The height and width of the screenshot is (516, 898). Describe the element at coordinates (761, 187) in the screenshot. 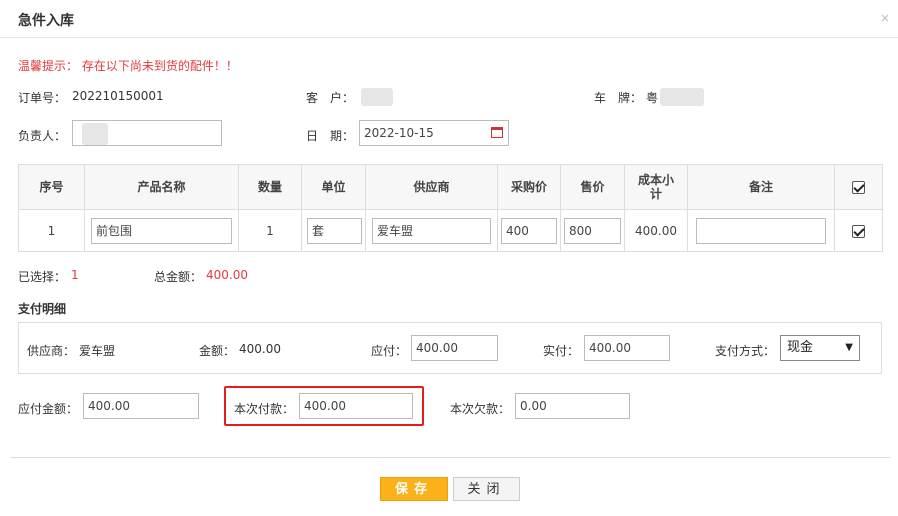

I see `header-note: 备注` at that location.